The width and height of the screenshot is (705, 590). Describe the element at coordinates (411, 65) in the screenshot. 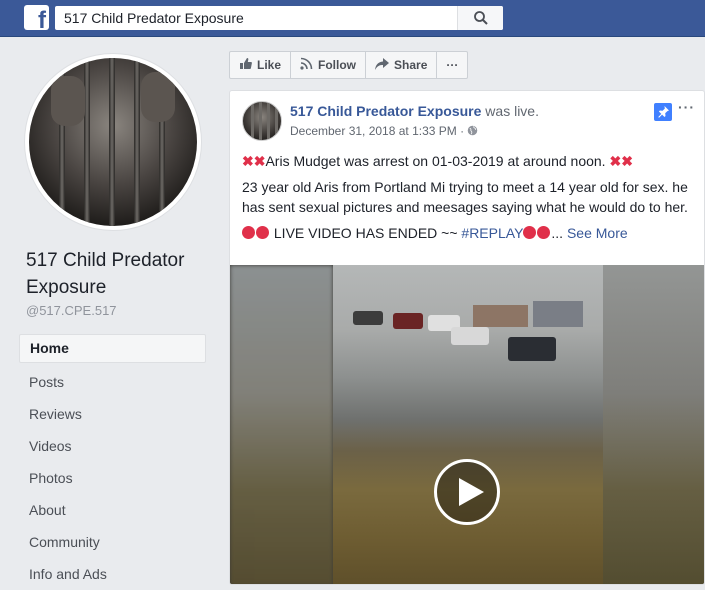

I see `share-label: Share` at that location.